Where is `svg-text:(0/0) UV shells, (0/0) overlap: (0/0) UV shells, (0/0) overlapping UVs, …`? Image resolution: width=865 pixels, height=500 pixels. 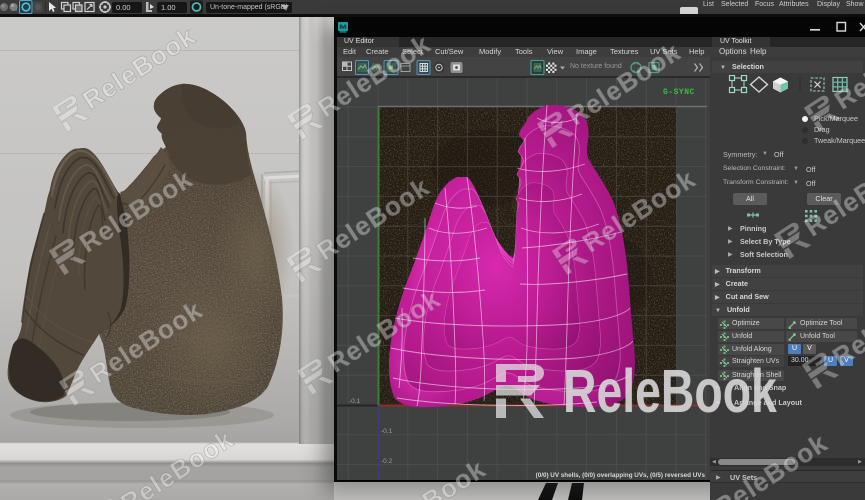 svg-text:(0/0) UV shells, (0/0) overlap: (0/0) UV shells, (0/0) overlapping UVs, … is located at coordinates (621, 475).